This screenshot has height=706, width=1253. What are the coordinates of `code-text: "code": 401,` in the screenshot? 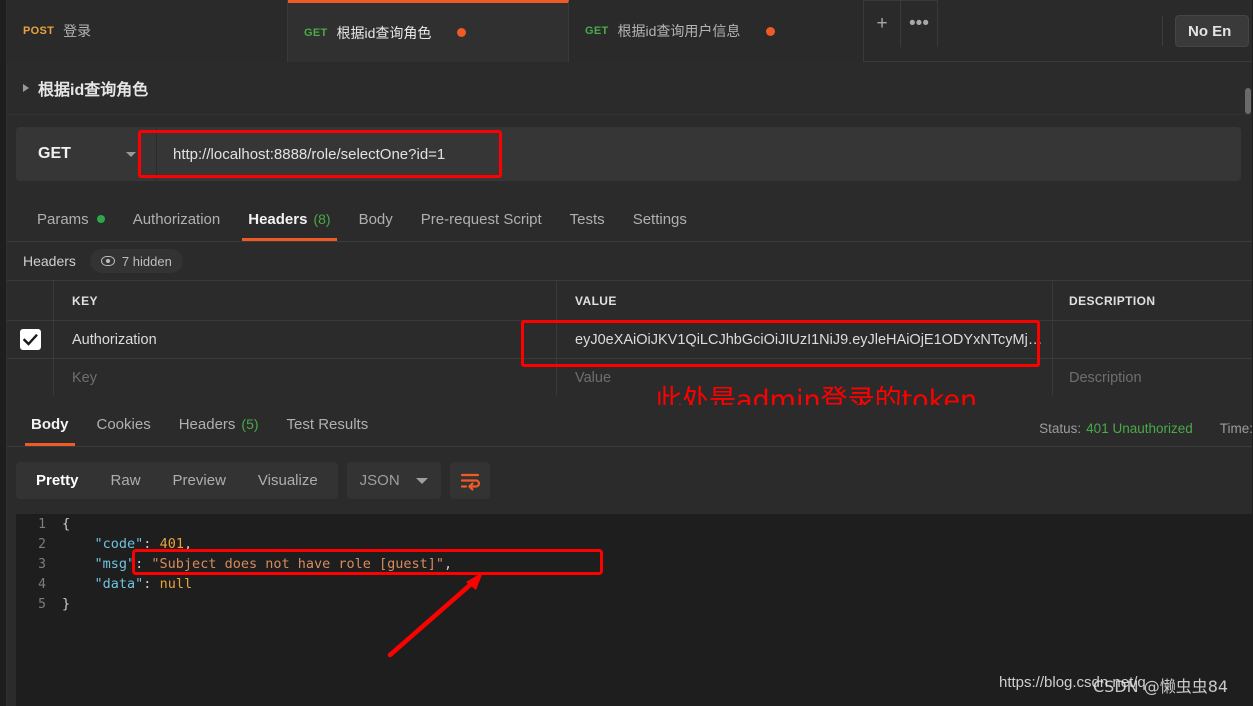 It's located at (143, 544).